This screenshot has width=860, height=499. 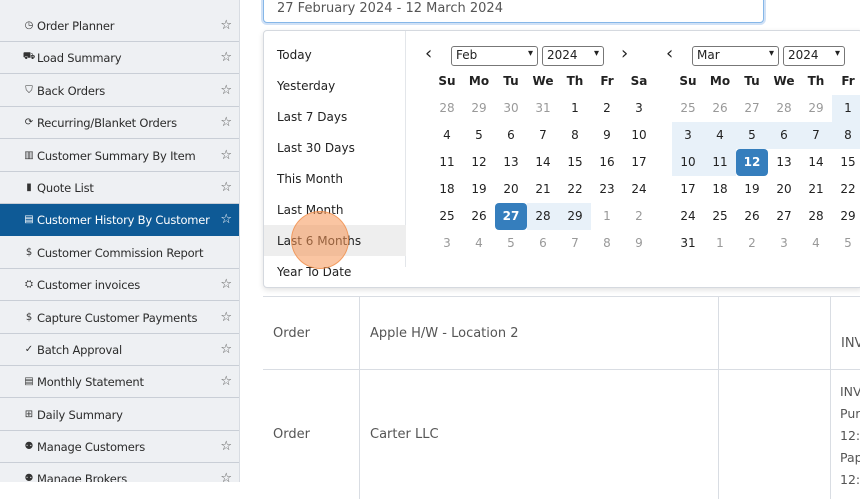 I want to click on sidebar-item: ✓ Batch Approval ☆, so click(x=119, y=350).